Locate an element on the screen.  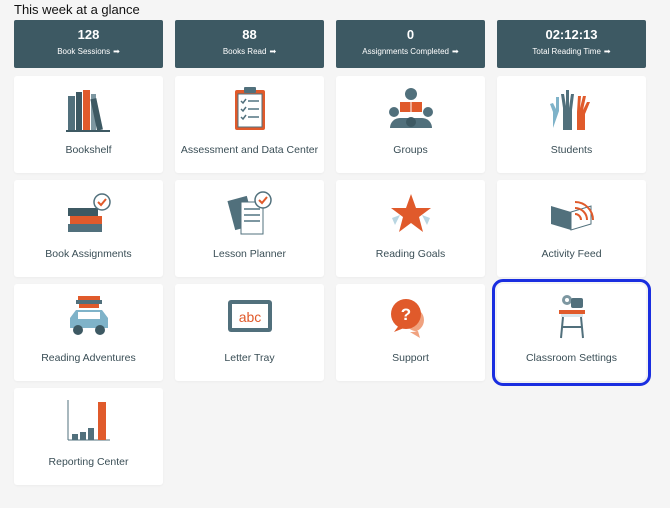
tile-students: Students is located at coordinates (571, 124).